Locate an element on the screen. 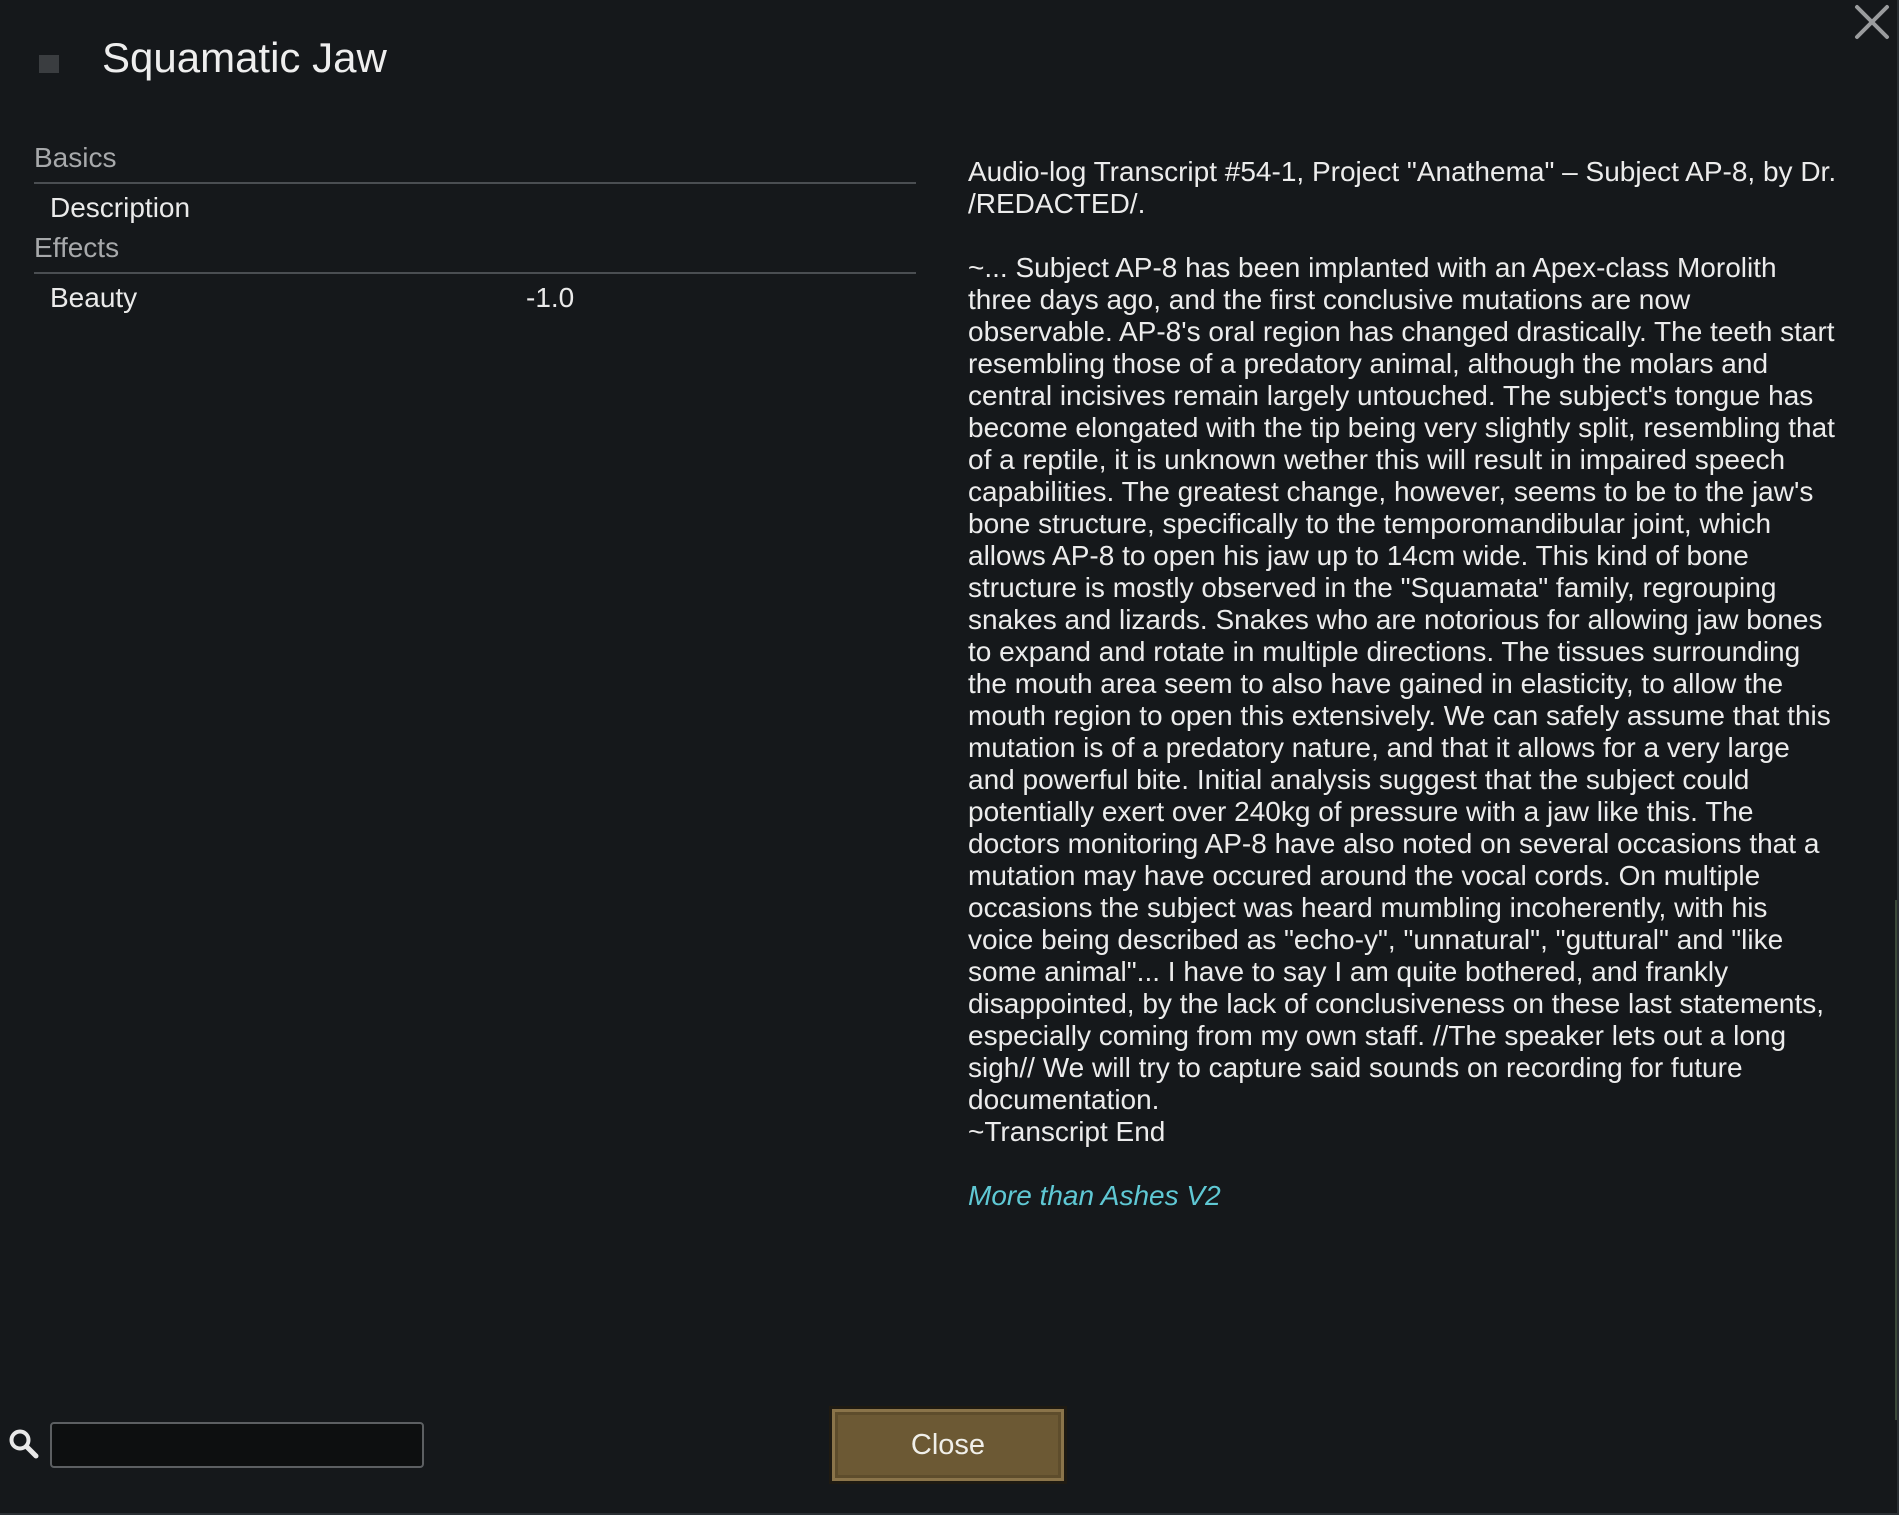  stat-label: Description is located at coordinates (120, 207).